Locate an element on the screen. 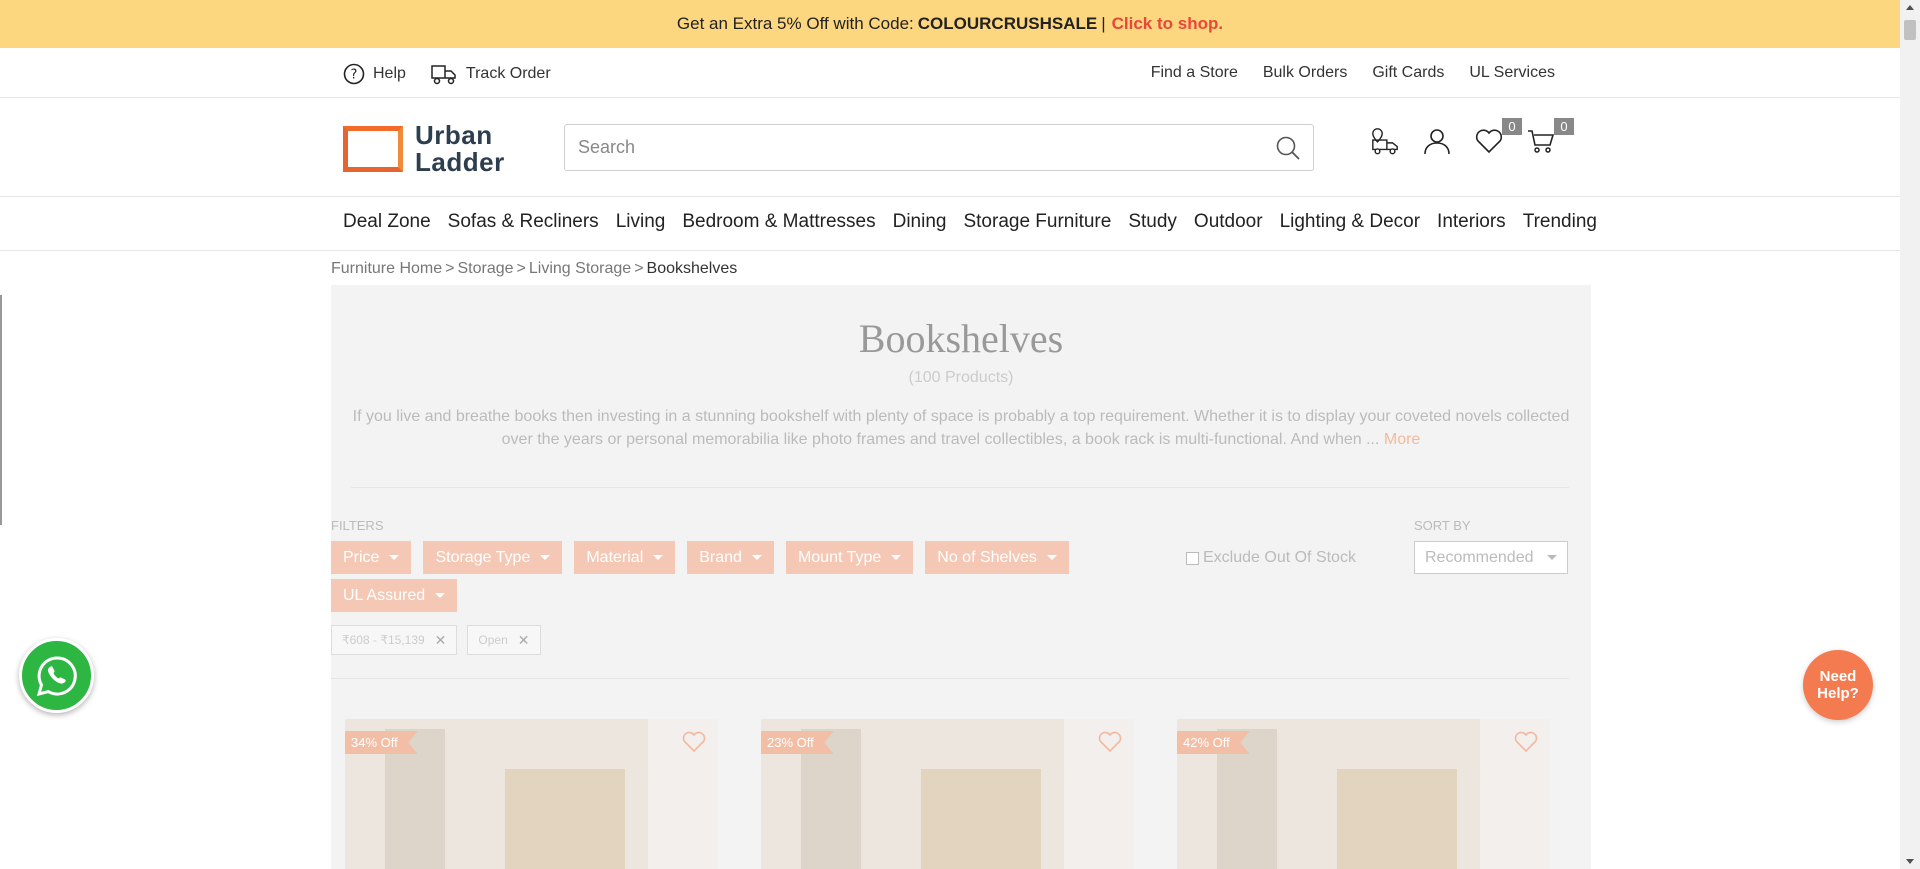  filter-mount-type: Mount Type is located at coordinates (849, 557).